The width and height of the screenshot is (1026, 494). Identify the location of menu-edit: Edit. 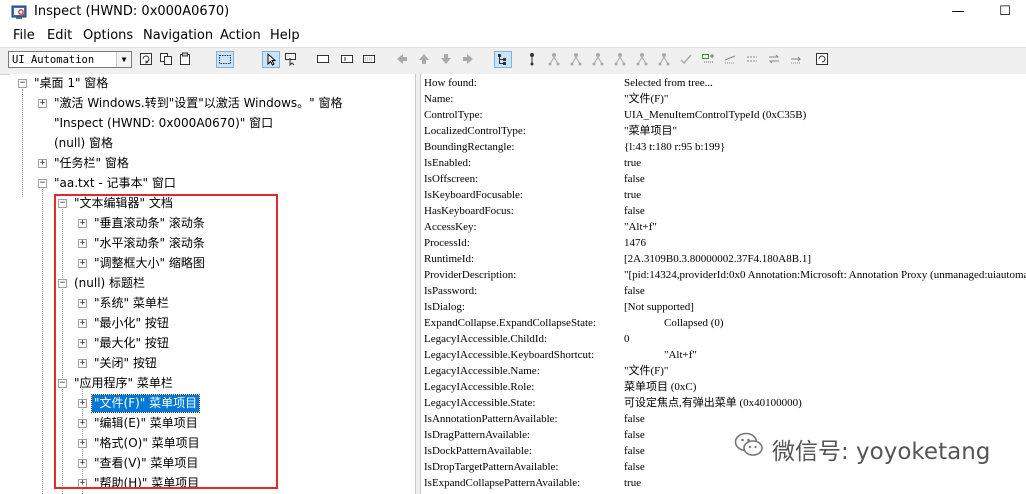
(59, 35).